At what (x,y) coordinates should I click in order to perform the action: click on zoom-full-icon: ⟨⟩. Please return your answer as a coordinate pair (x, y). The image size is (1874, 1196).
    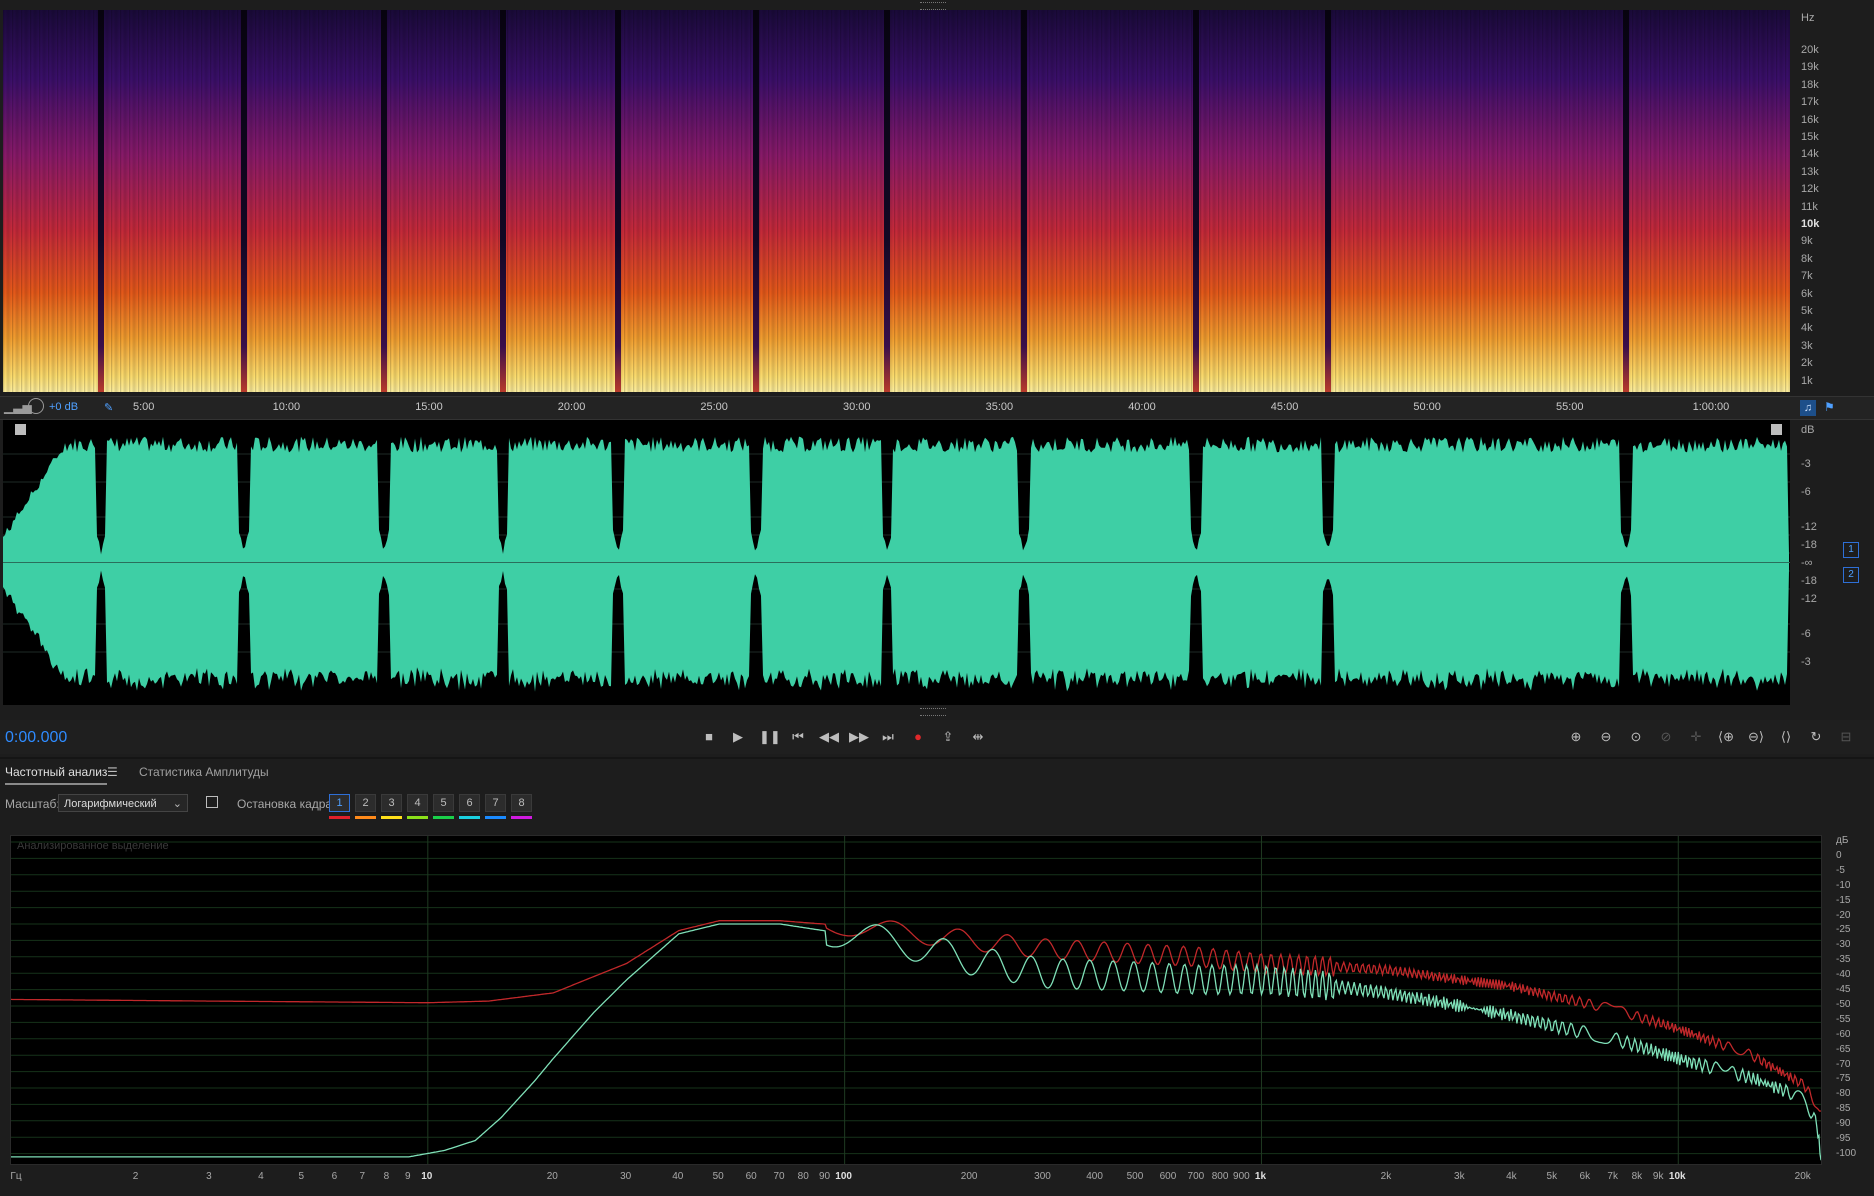
    Looking at the image, I should click on (1786, 737).